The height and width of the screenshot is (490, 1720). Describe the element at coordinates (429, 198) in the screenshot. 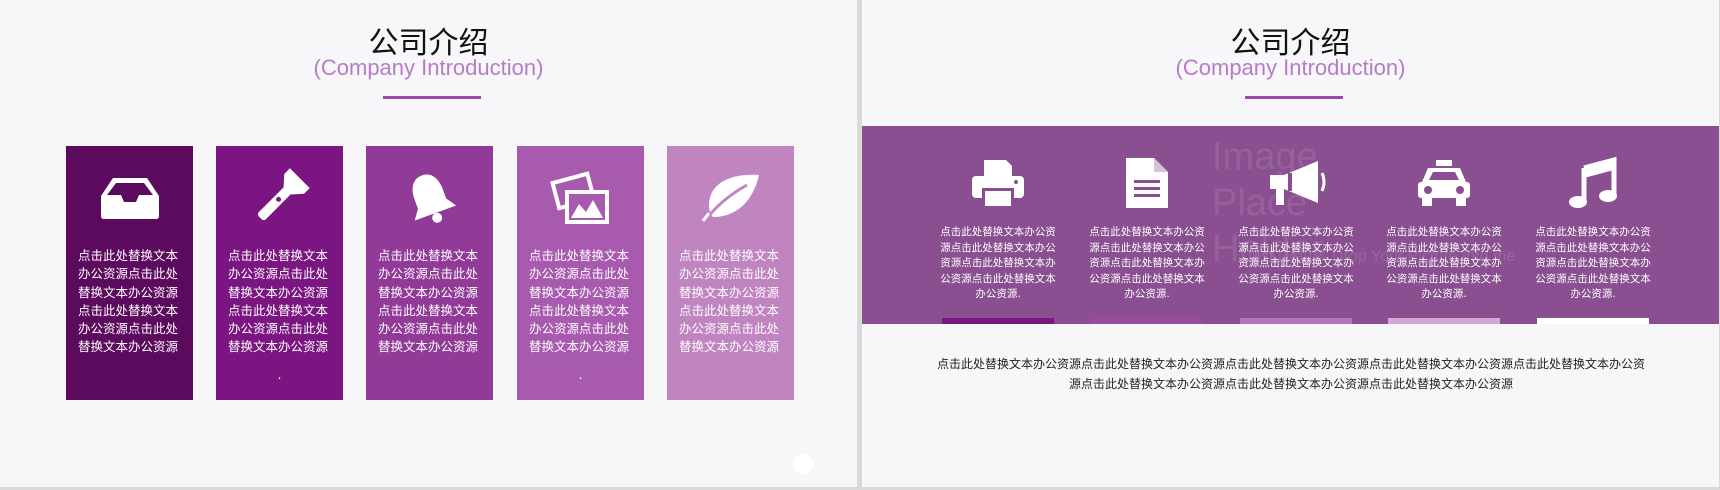

I see `bell-icon` at that location.